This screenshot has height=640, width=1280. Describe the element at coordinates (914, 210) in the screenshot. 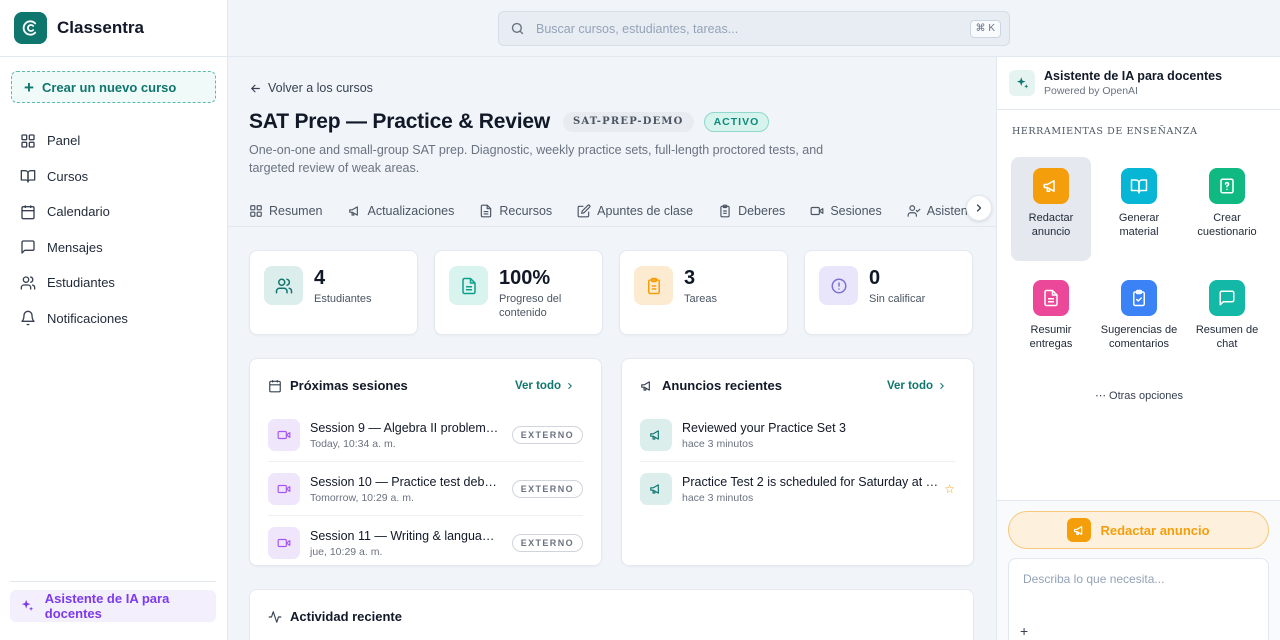

I see `user-check-icon` at that location.